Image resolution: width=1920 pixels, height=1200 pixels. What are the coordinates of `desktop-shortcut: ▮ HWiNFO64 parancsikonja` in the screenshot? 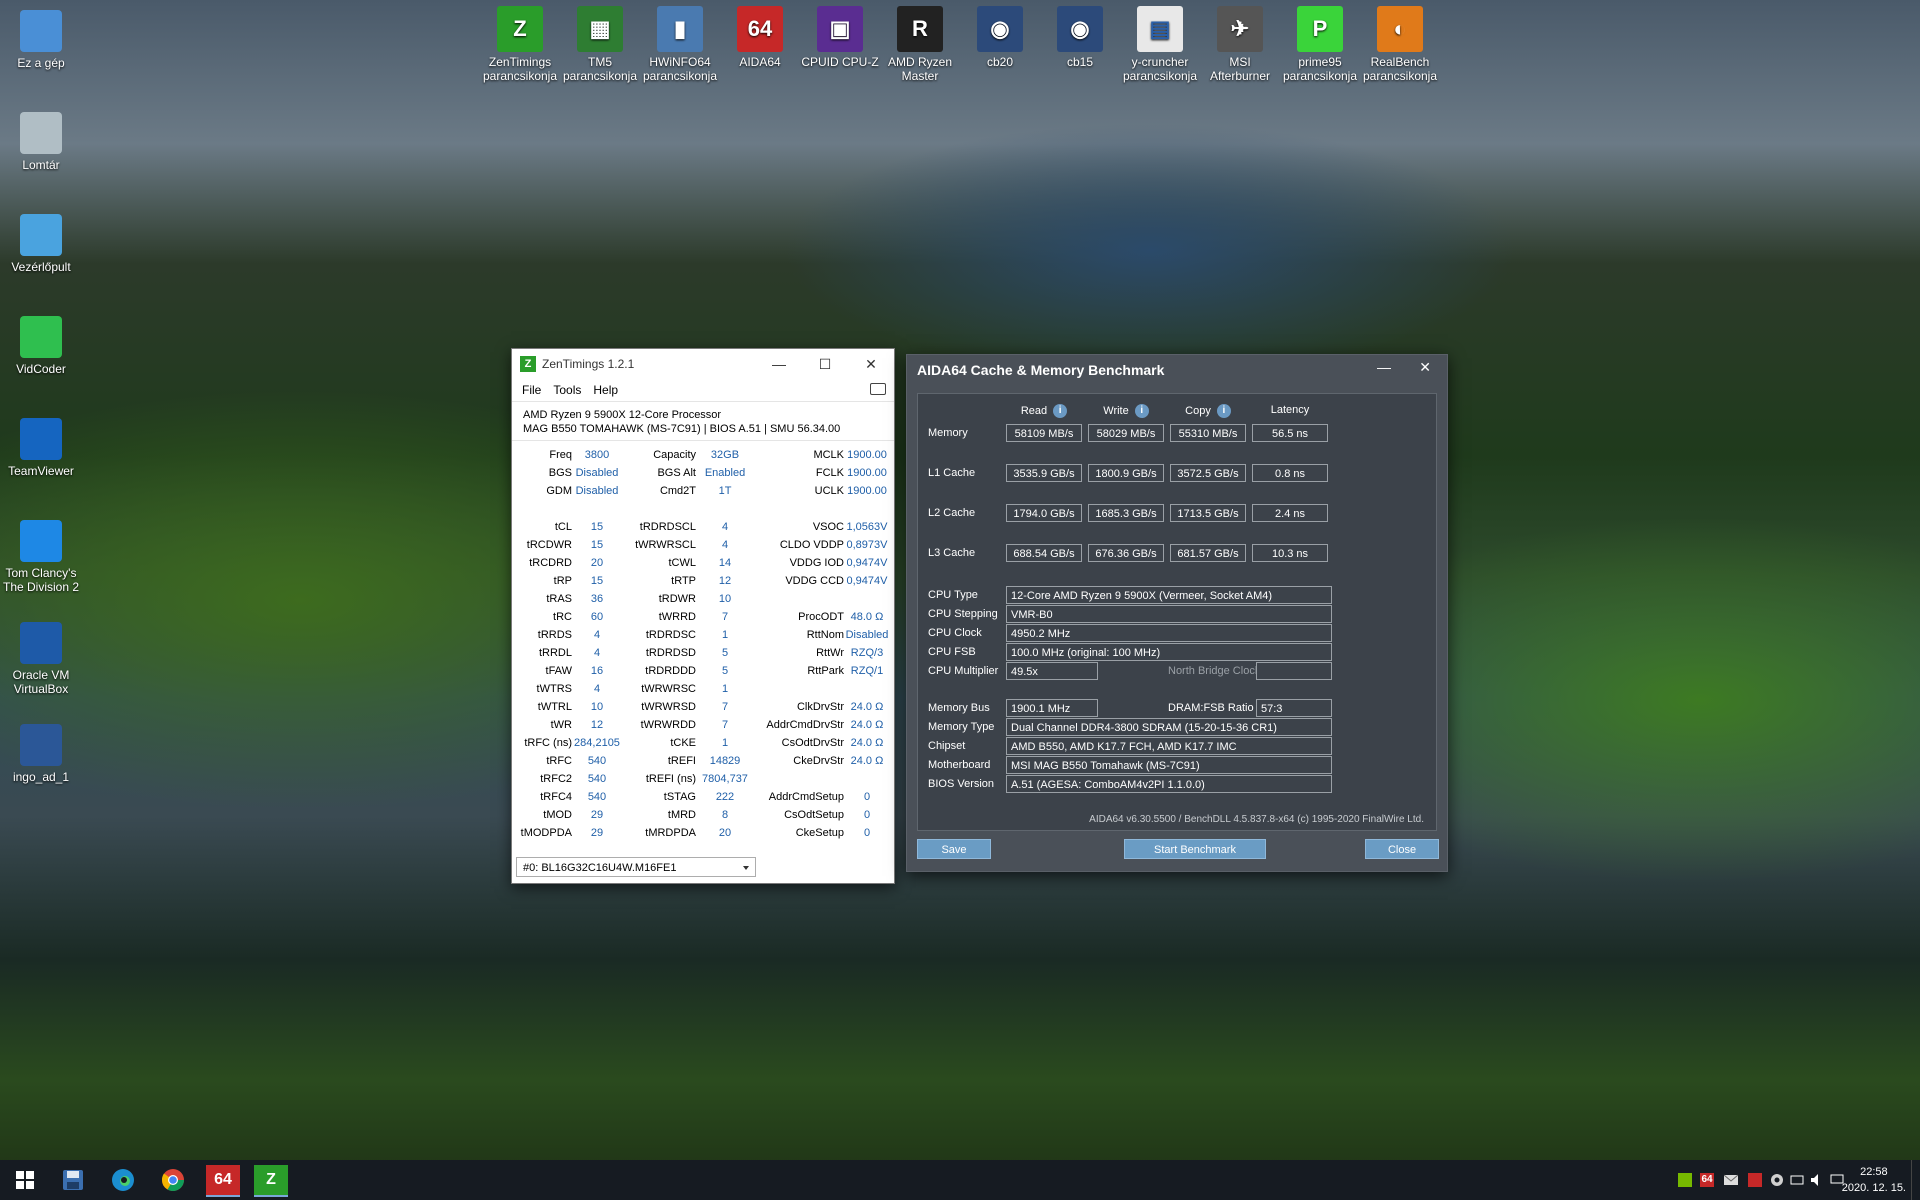 It's located at (680, 44).